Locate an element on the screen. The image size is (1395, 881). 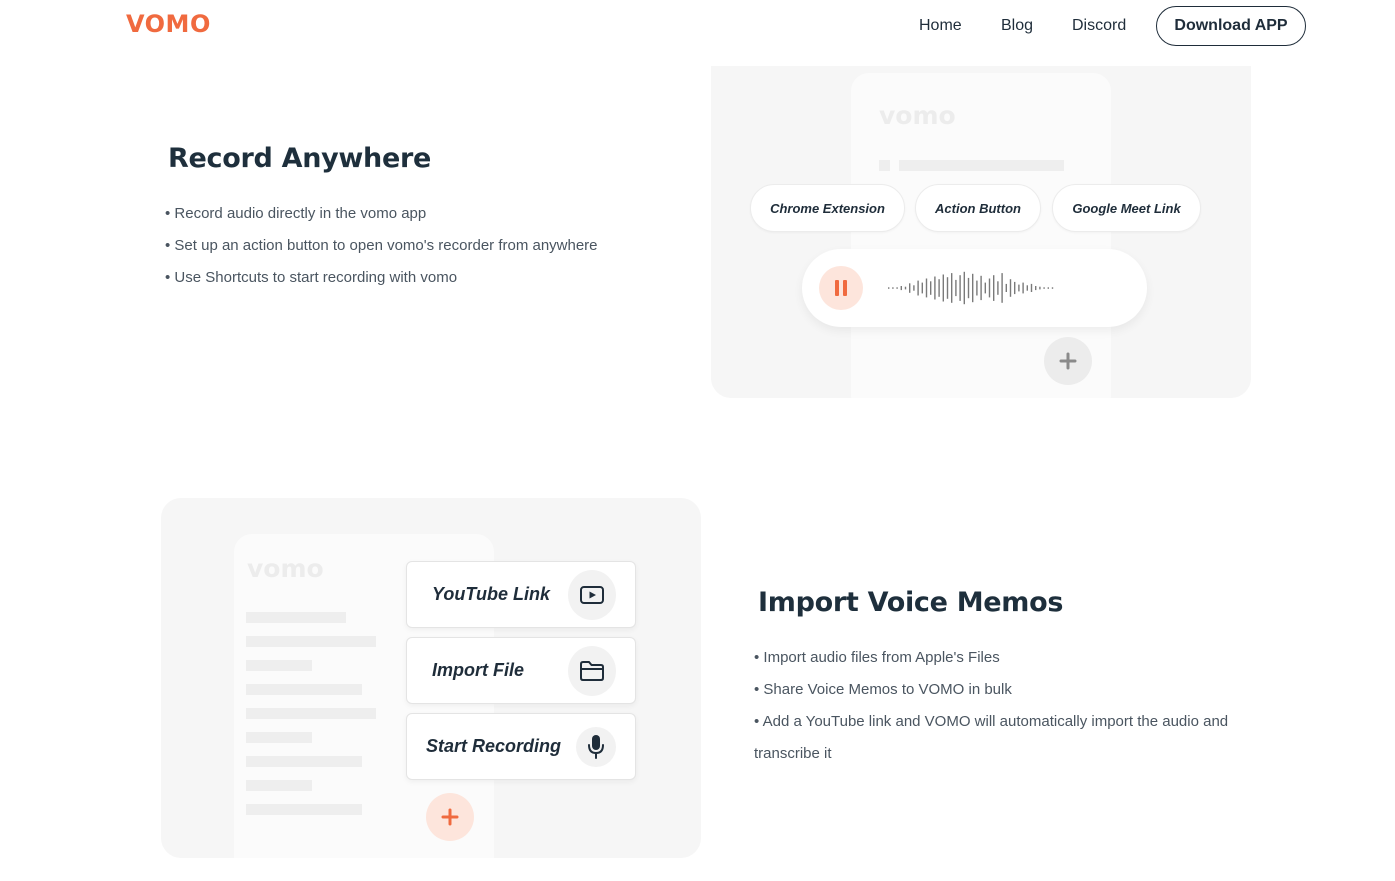
pause-icon is located at coordinates (841, 288).